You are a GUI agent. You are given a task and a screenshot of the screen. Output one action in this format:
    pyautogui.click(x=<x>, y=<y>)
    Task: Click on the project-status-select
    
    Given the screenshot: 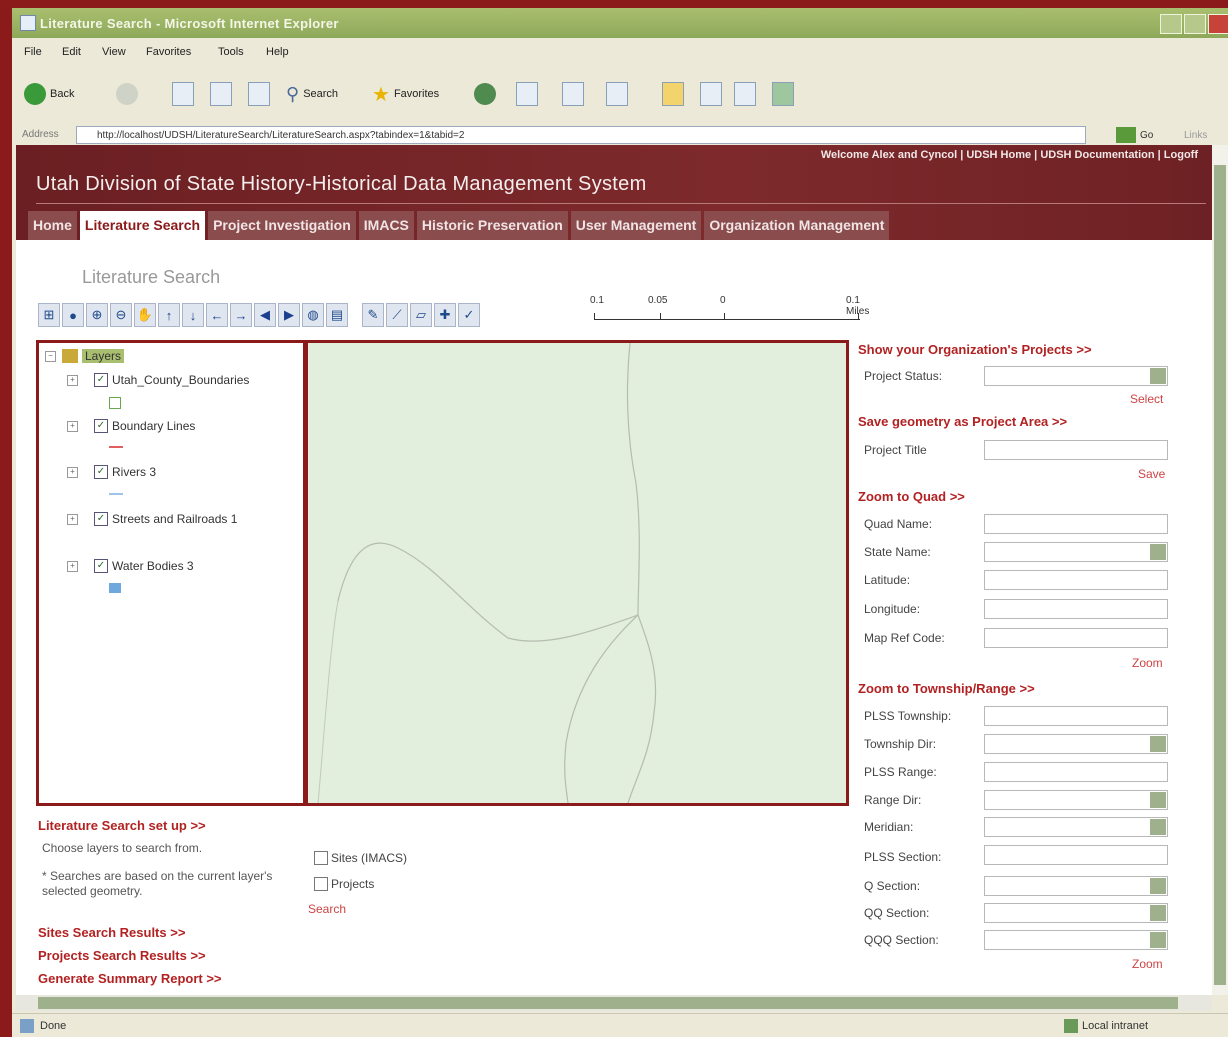 What is the action you would take?
    pyautogui.click(x=1076, y=376)
    